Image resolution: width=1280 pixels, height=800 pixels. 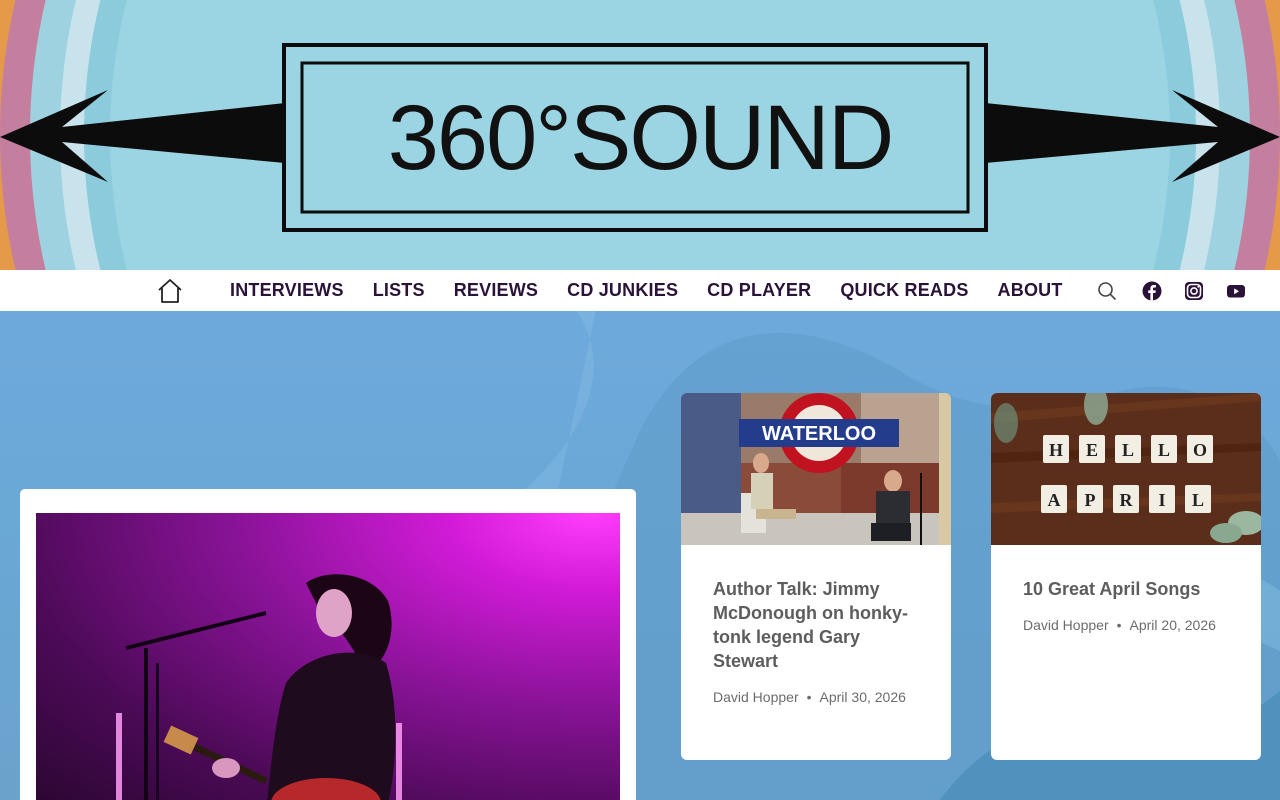 I want to click on post-meta: David Hopper • April 30, 2026, so click(x=809, y=697).